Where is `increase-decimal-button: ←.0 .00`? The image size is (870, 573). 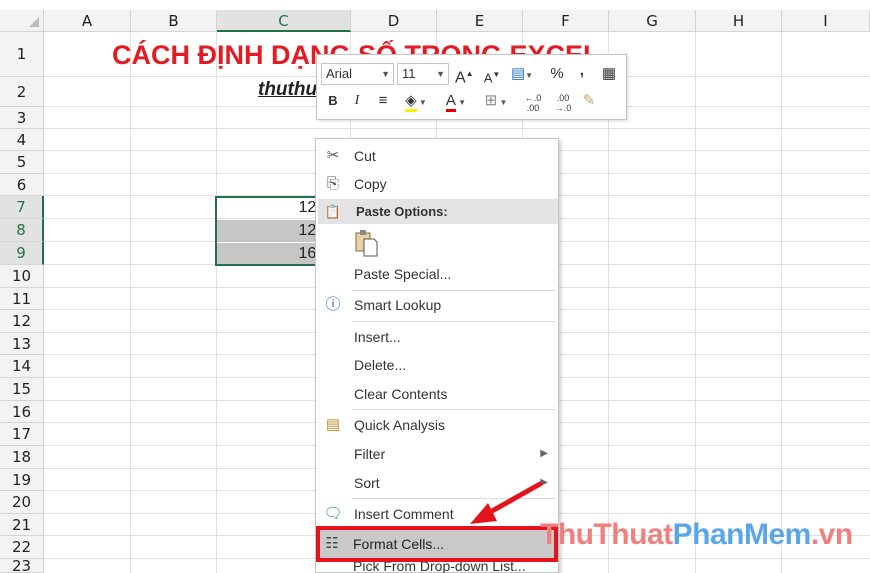 increase-decimal-button: ←.0 .00 is located at coordinates (533, 103).